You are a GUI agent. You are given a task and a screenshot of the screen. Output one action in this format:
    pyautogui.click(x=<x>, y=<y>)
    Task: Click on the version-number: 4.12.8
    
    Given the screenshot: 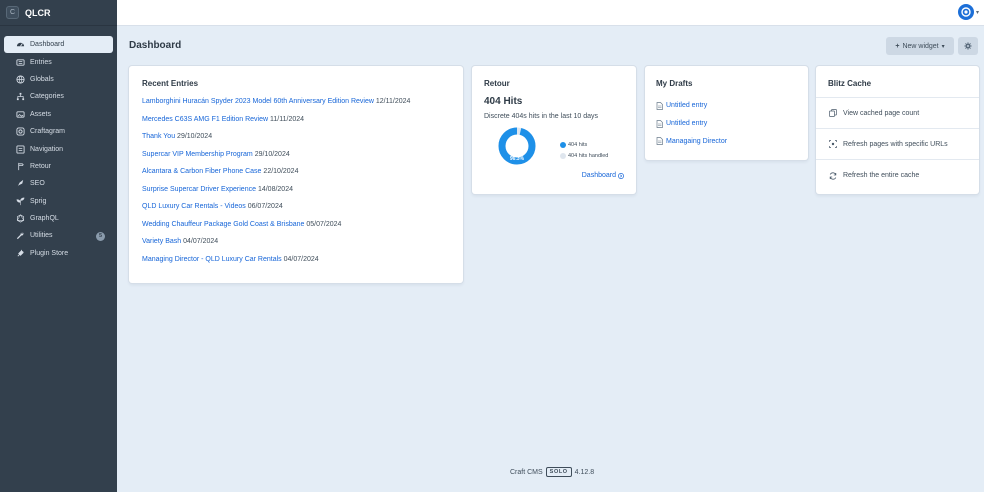 What is the action you would take?
    pyautogui.click(x=584, y=472)
    